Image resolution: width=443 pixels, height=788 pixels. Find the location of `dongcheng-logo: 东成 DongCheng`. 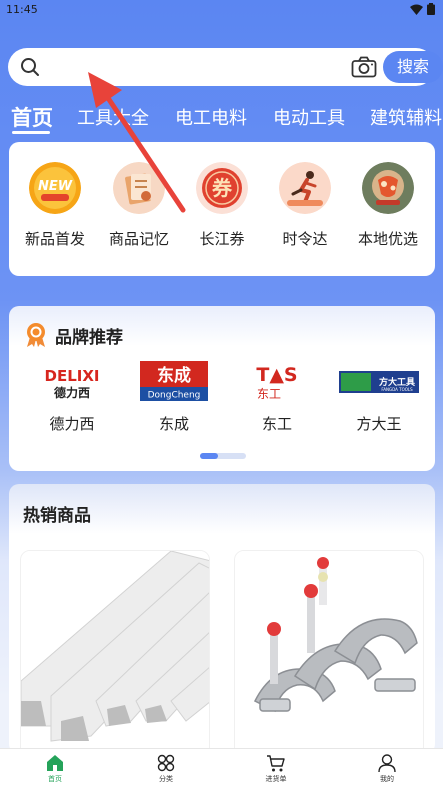

dongcheng-logo: 东成 DongCheng is located at coordinates (174, 381).